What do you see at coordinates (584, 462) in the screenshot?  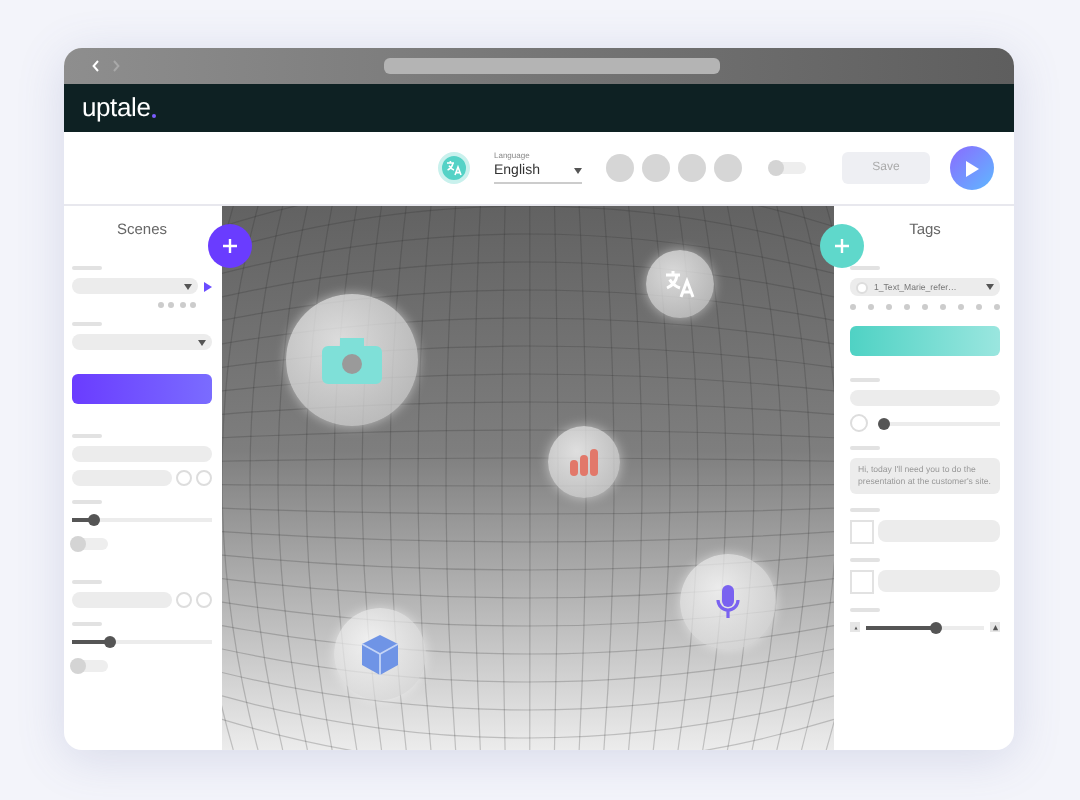 I see `bar-chart-icon` at bounding box center [584, 462].